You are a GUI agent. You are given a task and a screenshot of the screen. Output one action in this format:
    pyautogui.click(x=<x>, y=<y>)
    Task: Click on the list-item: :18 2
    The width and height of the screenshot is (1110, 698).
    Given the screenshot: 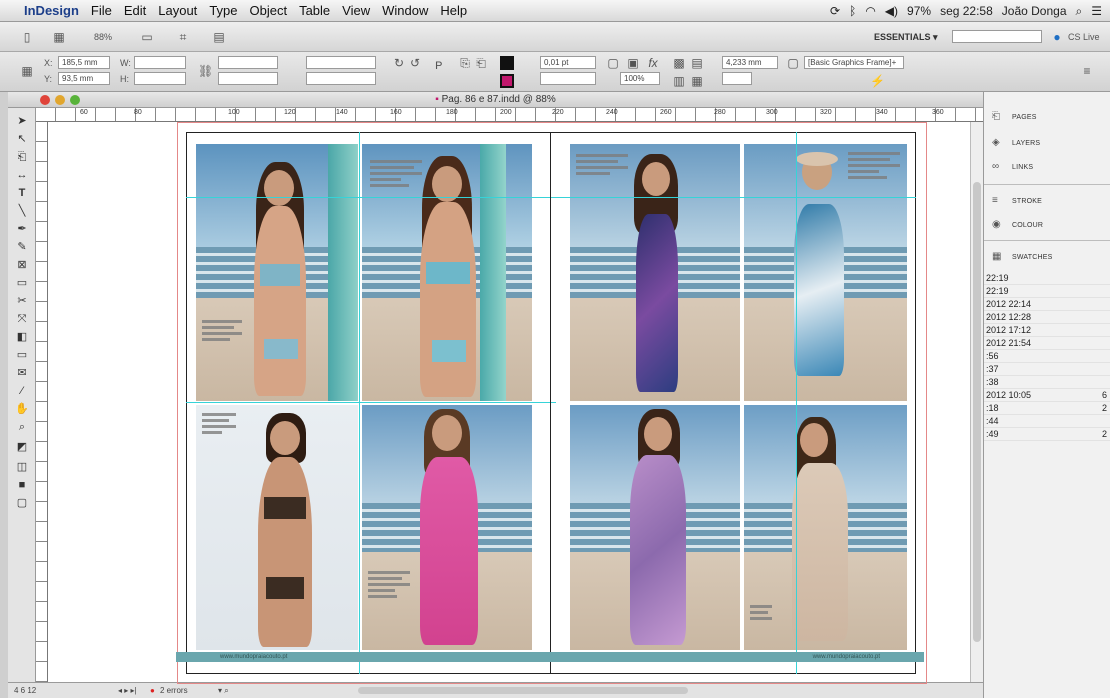 What is the action you would take?
    pyautogui.click(x=1047, y=408)
    